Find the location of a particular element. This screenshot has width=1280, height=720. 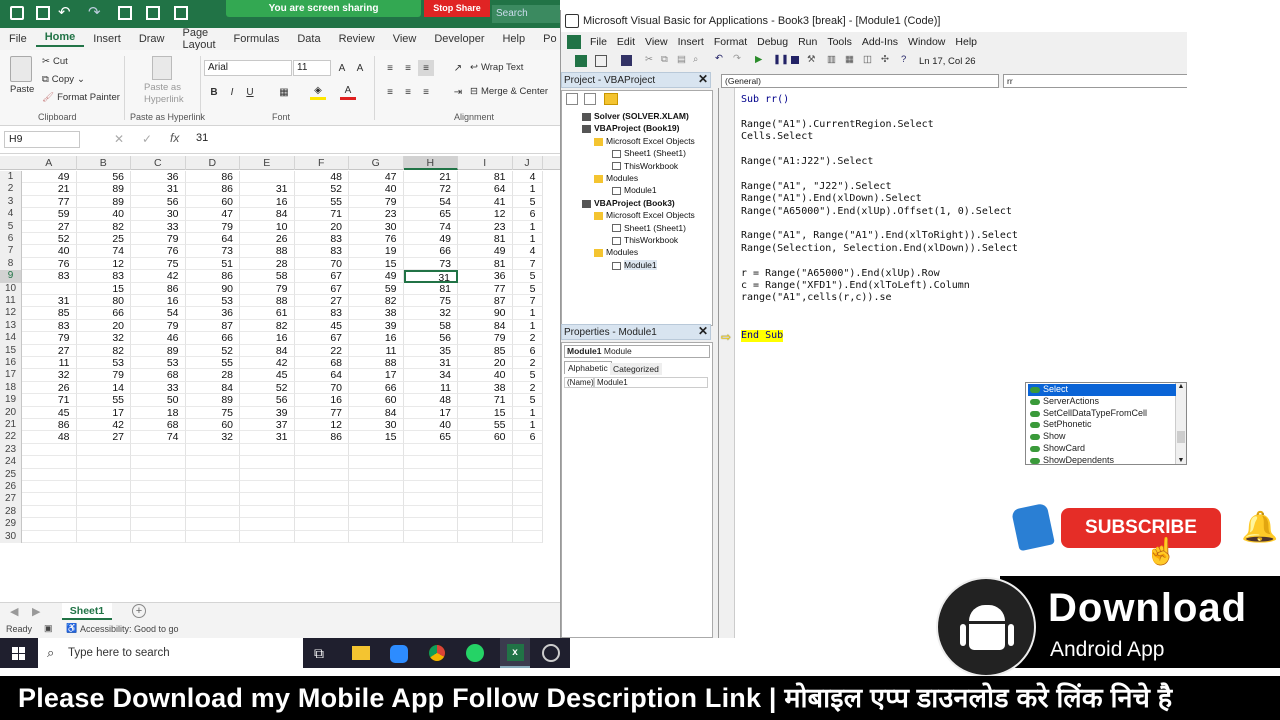

merge-center-button: ⊟ Merge & Center is located at coordinates (509, 91).